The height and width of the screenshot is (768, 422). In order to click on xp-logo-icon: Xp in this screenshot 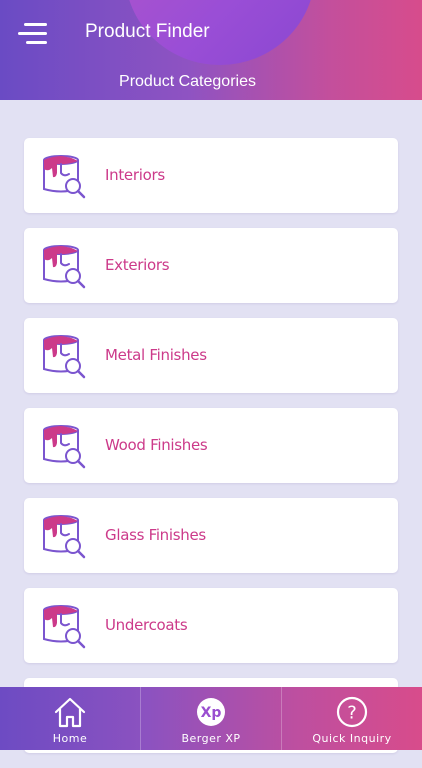, I will do `click(211, 712)`.